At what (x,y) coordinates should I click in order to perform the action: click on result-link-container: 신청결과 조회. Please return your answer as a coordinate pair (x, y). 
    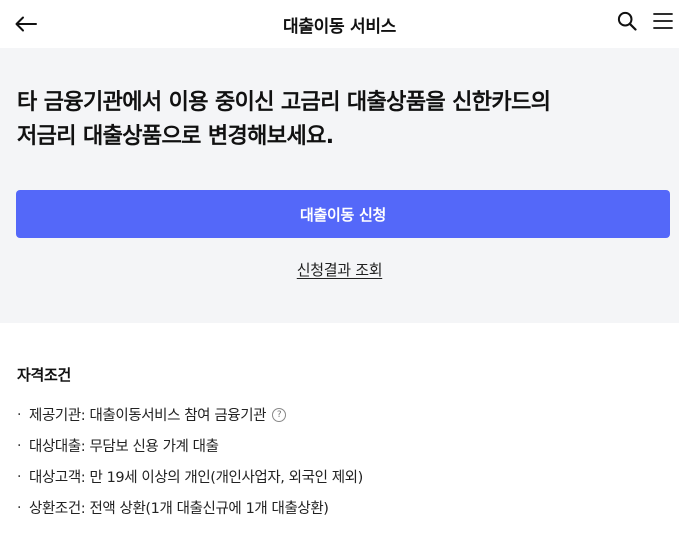
    Looking at the image, I should click on (339, 269).